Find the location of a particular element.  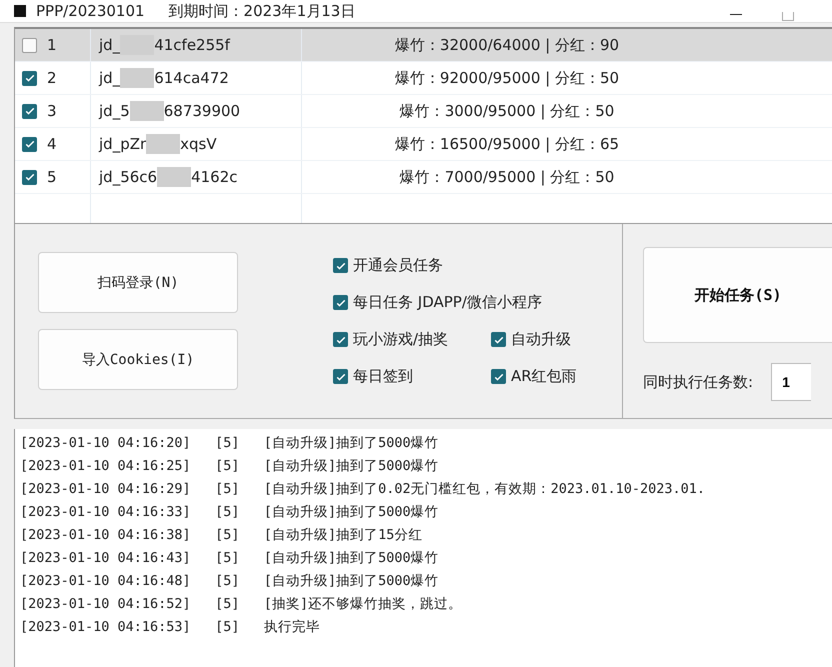

concurrency-field: 1 is located at coordinates (791, 382).